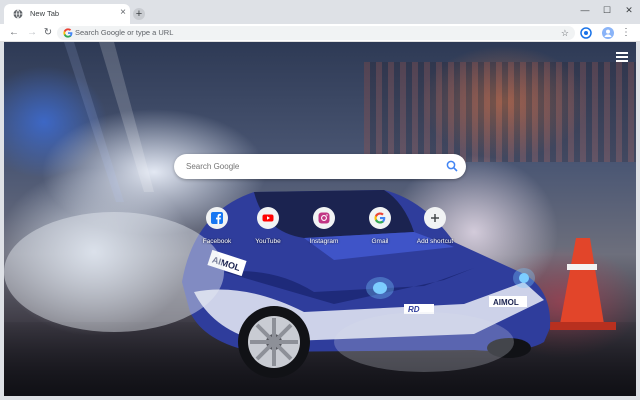 The height and width of the screenshot is (400, 640). Describe the element at coordinates (217, 241) in the screenshot. I see `shortcut-label: Facebook` at that location.